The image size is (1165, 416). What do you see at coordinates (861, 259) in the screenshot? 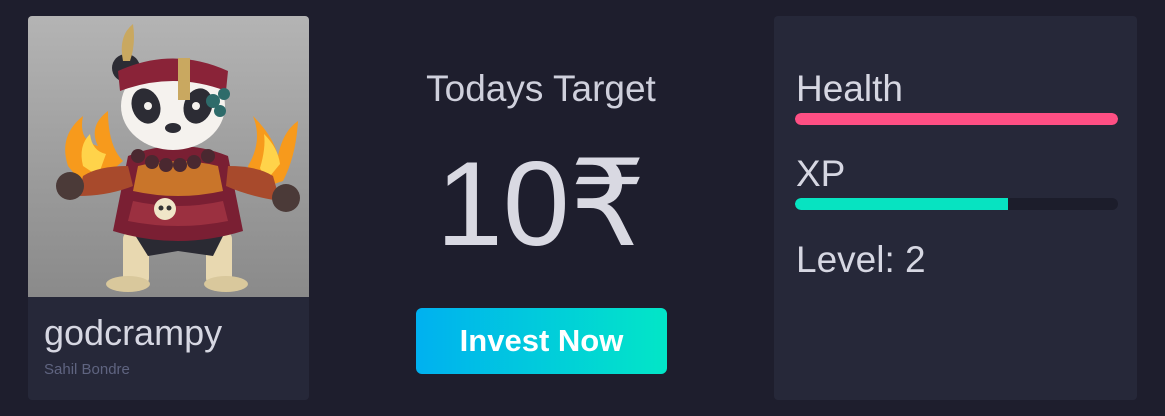
I see `level-text: Level: 2` at bounding box center [861, 259].